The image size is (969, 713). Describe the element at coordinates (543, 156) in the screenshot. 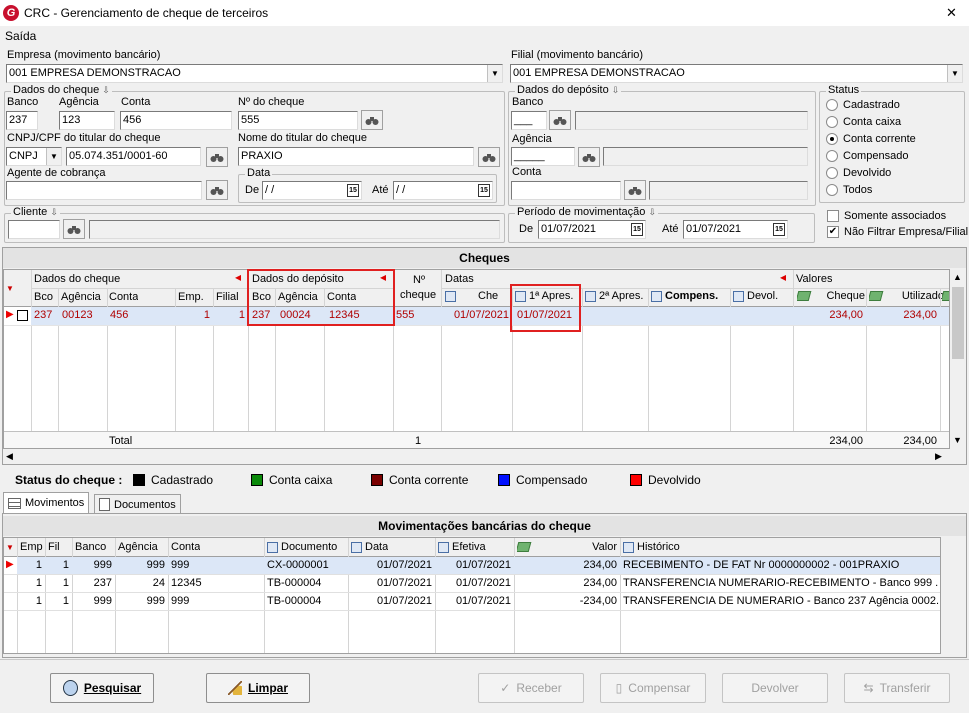

I see `dep-agencia-input: _____` at that location.